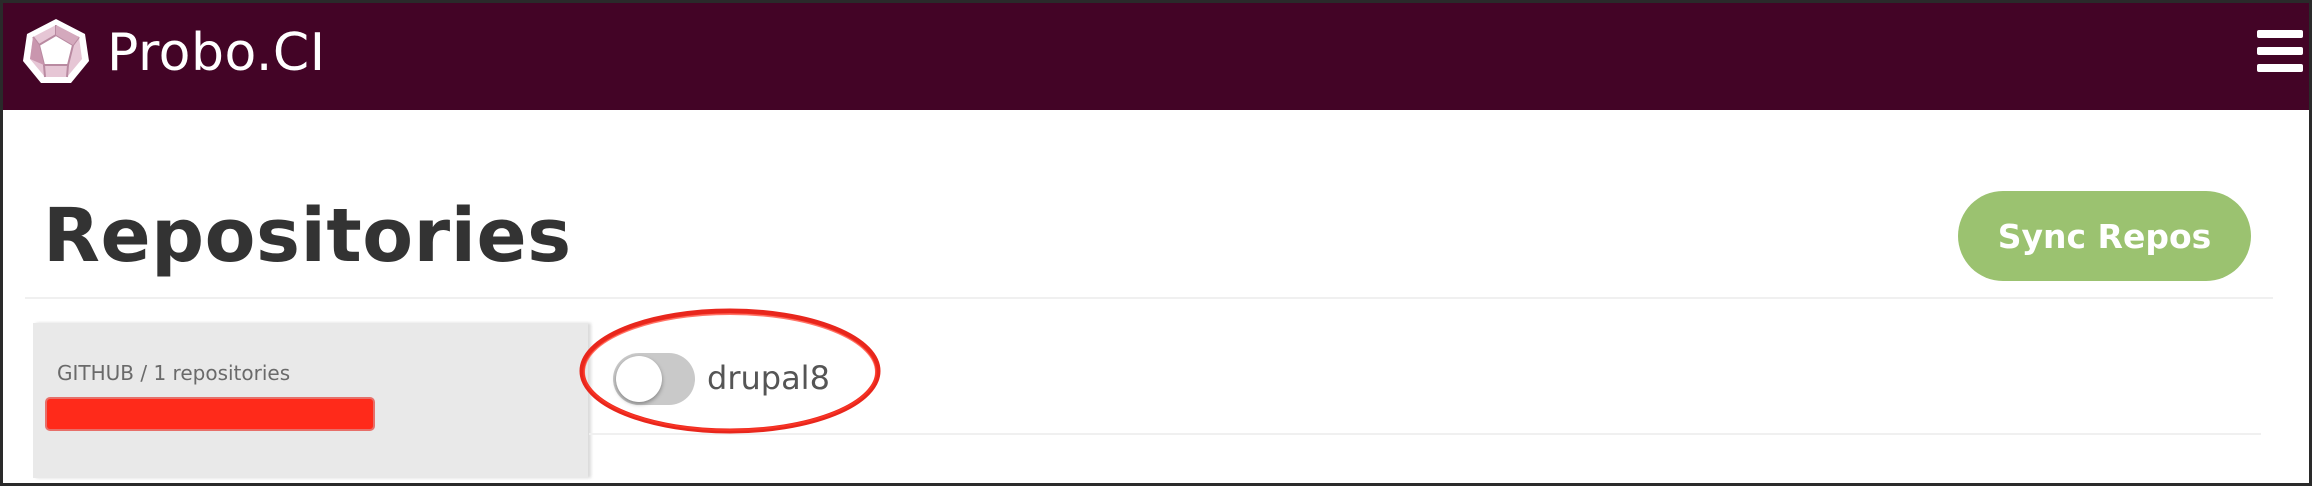 This screenshot has height=486, width=2312. Describe the element at coordinates (2280, 51) in the screenshot. I see `hamburger-menu-icon` at that location.